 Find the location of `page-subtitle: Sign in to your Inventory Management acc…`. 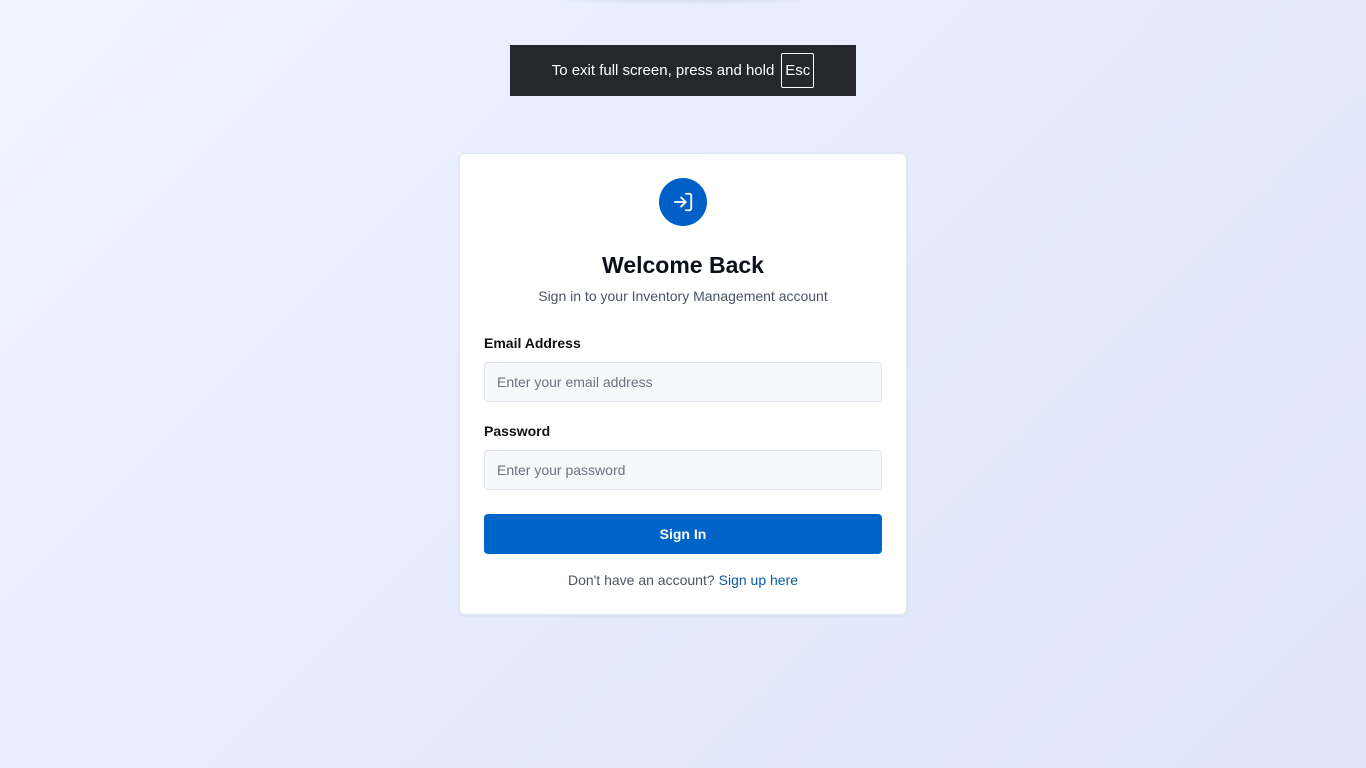

page-subtitle: Sign in to your Inventory Management acc… is located at coordinates (683, 296).